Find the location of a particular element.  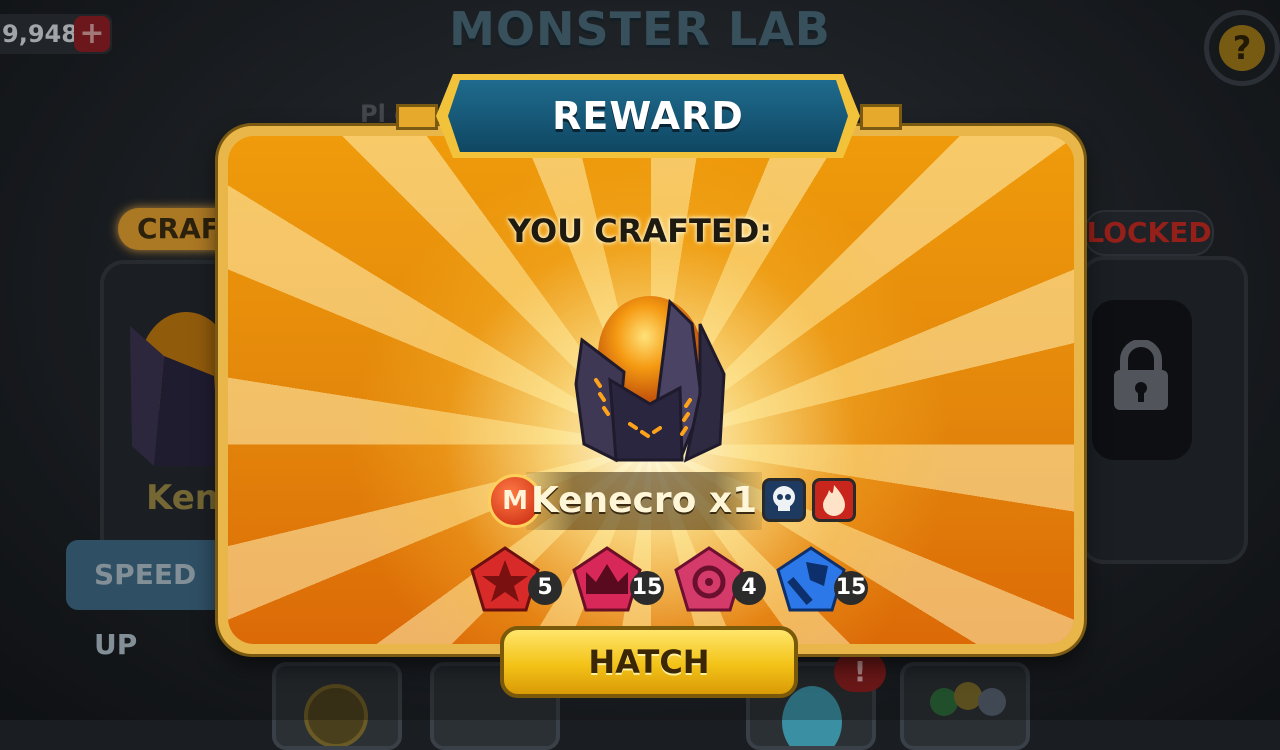

crafted-heading: YOU CRAFTED: is located at coordinates (640, 231).